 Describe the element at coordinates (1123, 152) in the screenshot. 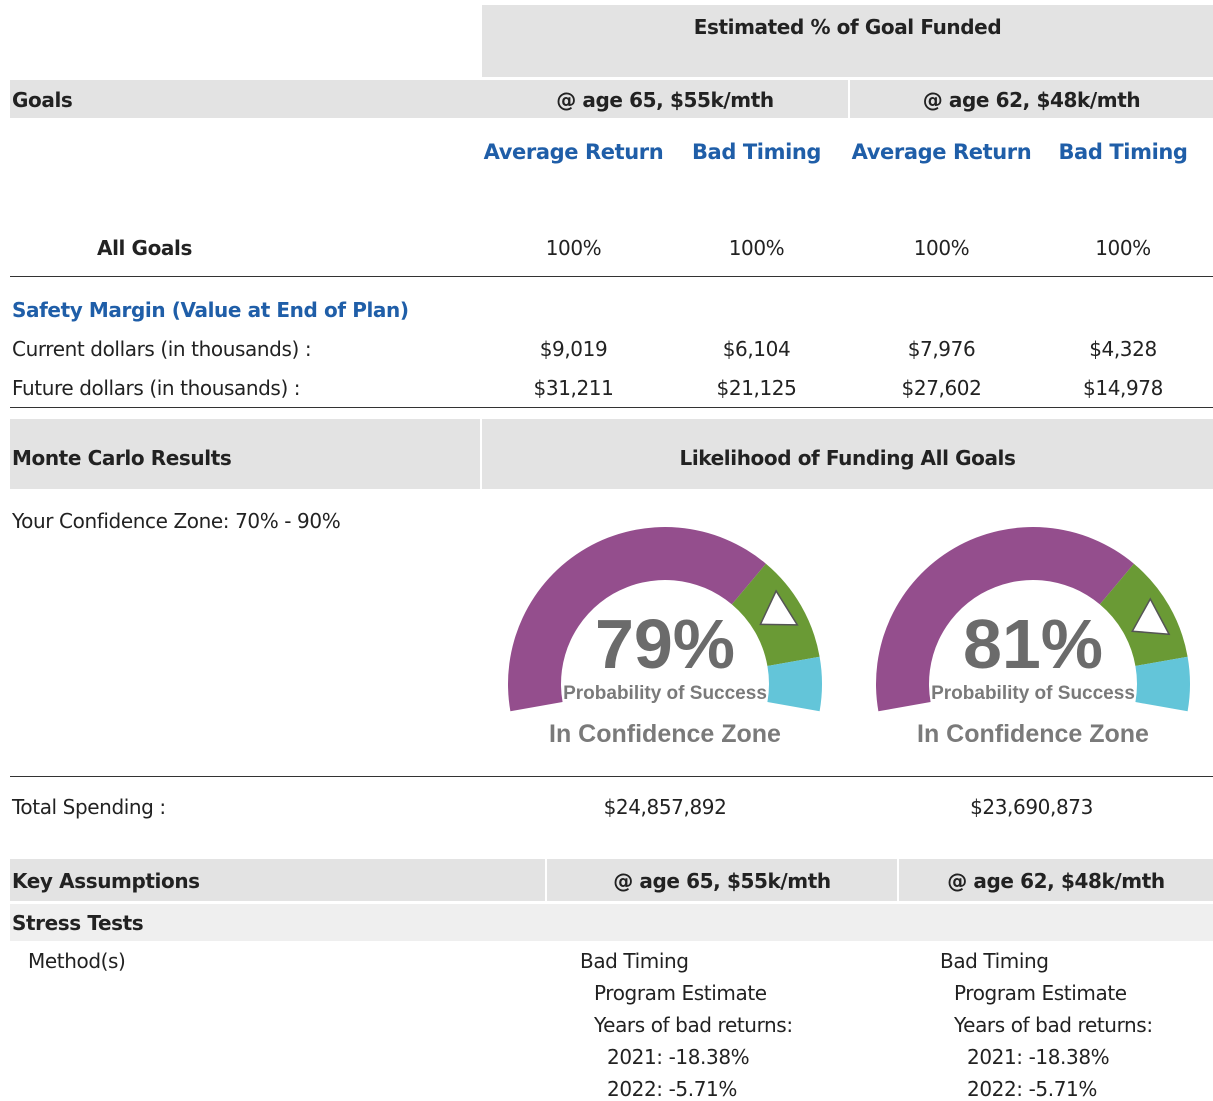

I see `subheader-bad-timing-2: Bad Timing` at that location.